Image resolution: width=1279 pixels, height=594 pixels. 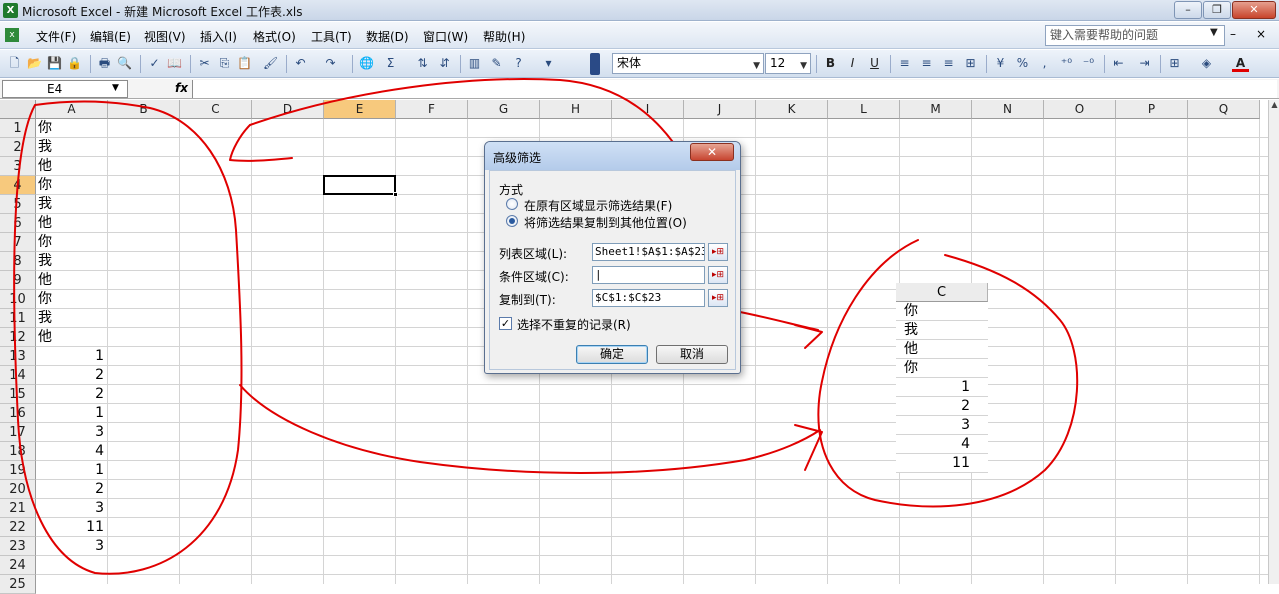 What do you see at coordinates (34, 63) in the screenshot?
I see `open-icon: 📂` at bounding box center [34, 63].